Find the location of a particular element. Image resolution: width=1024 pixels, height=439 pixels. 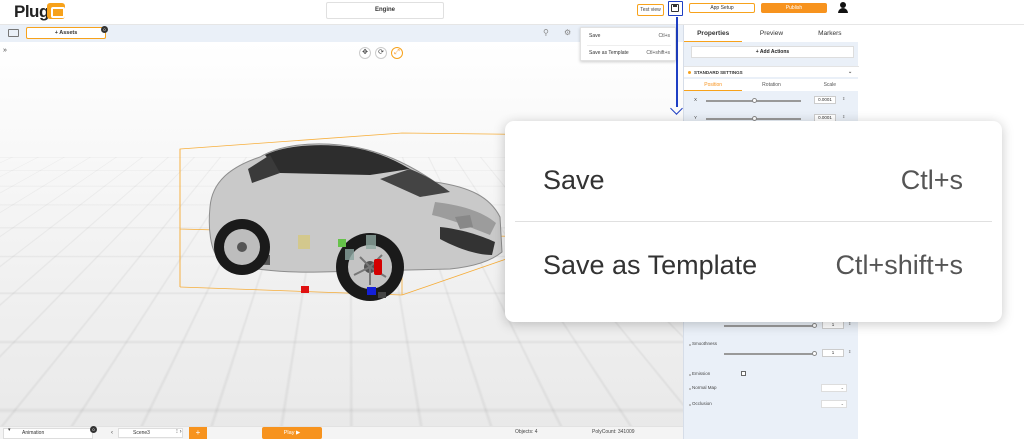

settings-gear-icon: ⚙ is located at coordinates (567, 32).